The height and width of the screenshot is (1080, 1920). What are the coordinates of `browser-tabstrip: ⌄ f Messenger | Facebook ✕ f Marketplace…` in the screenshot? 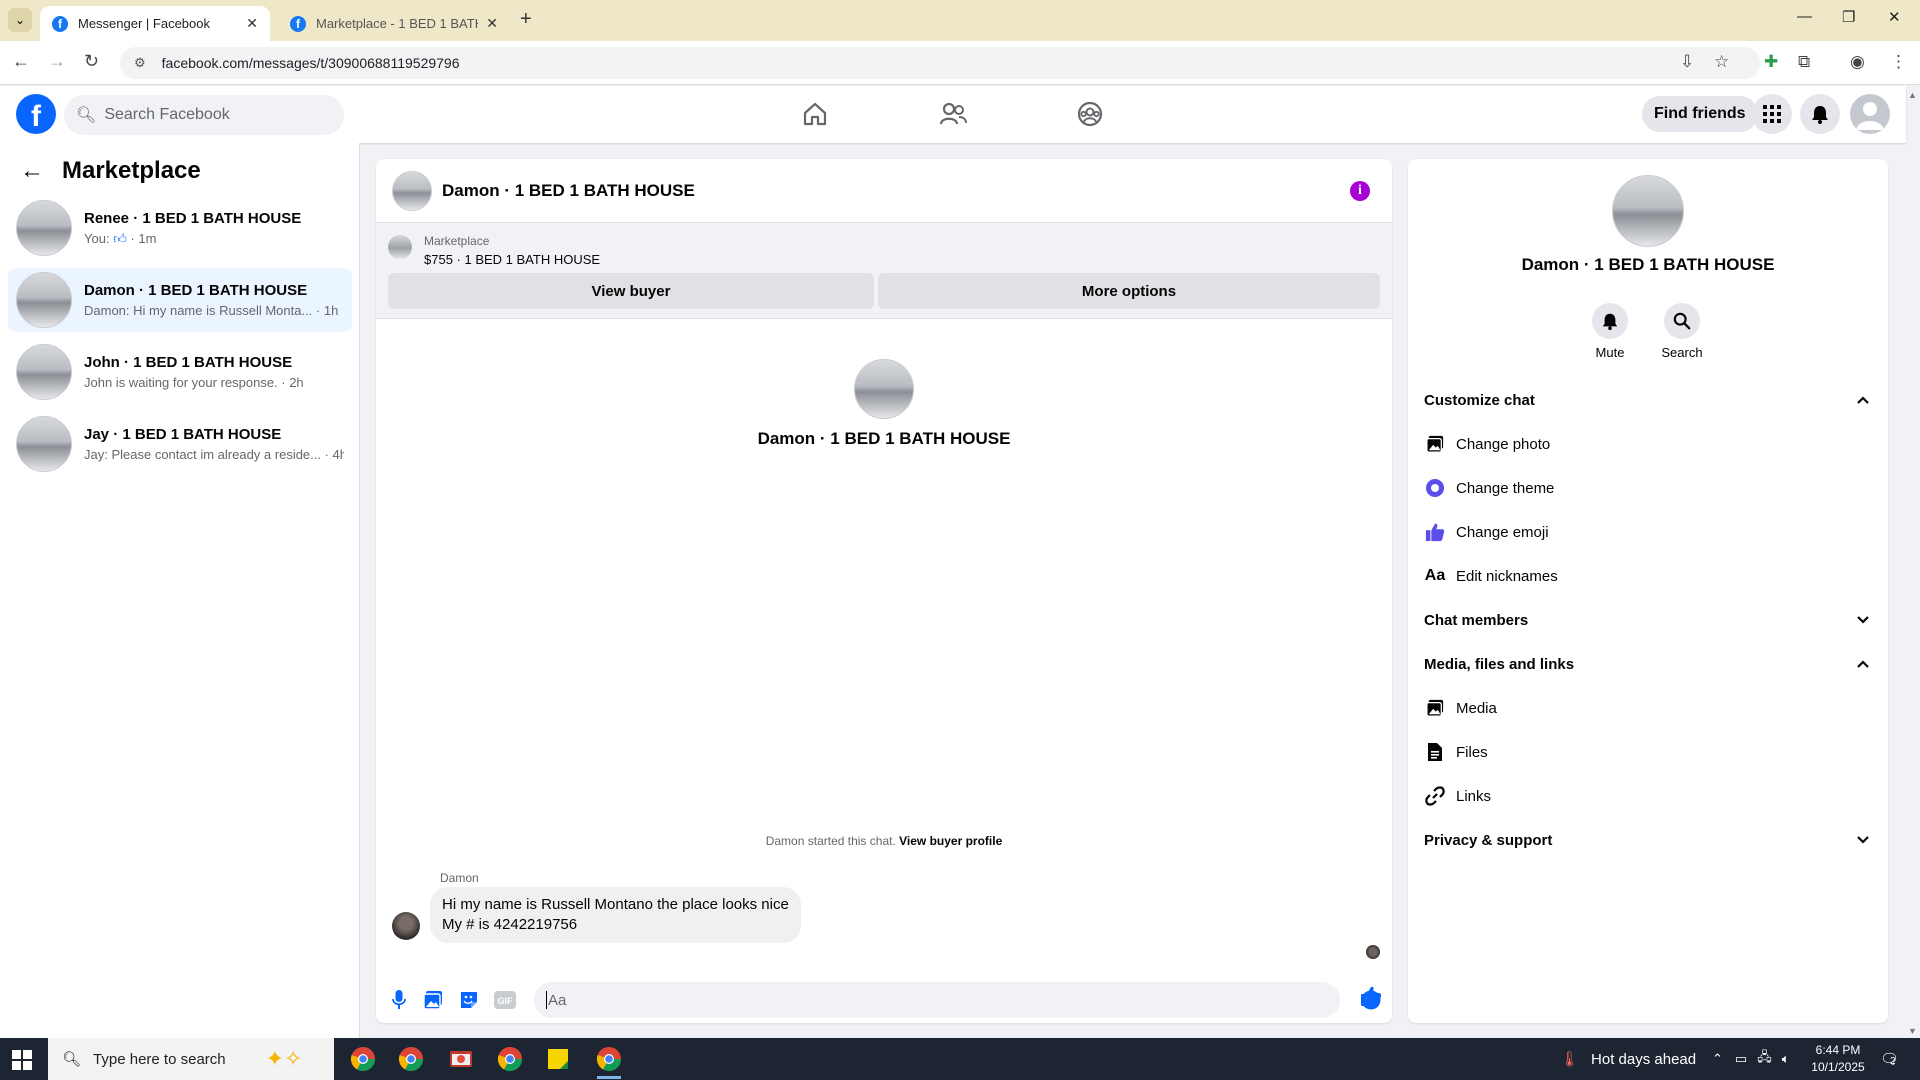 It's located at (960, 20).